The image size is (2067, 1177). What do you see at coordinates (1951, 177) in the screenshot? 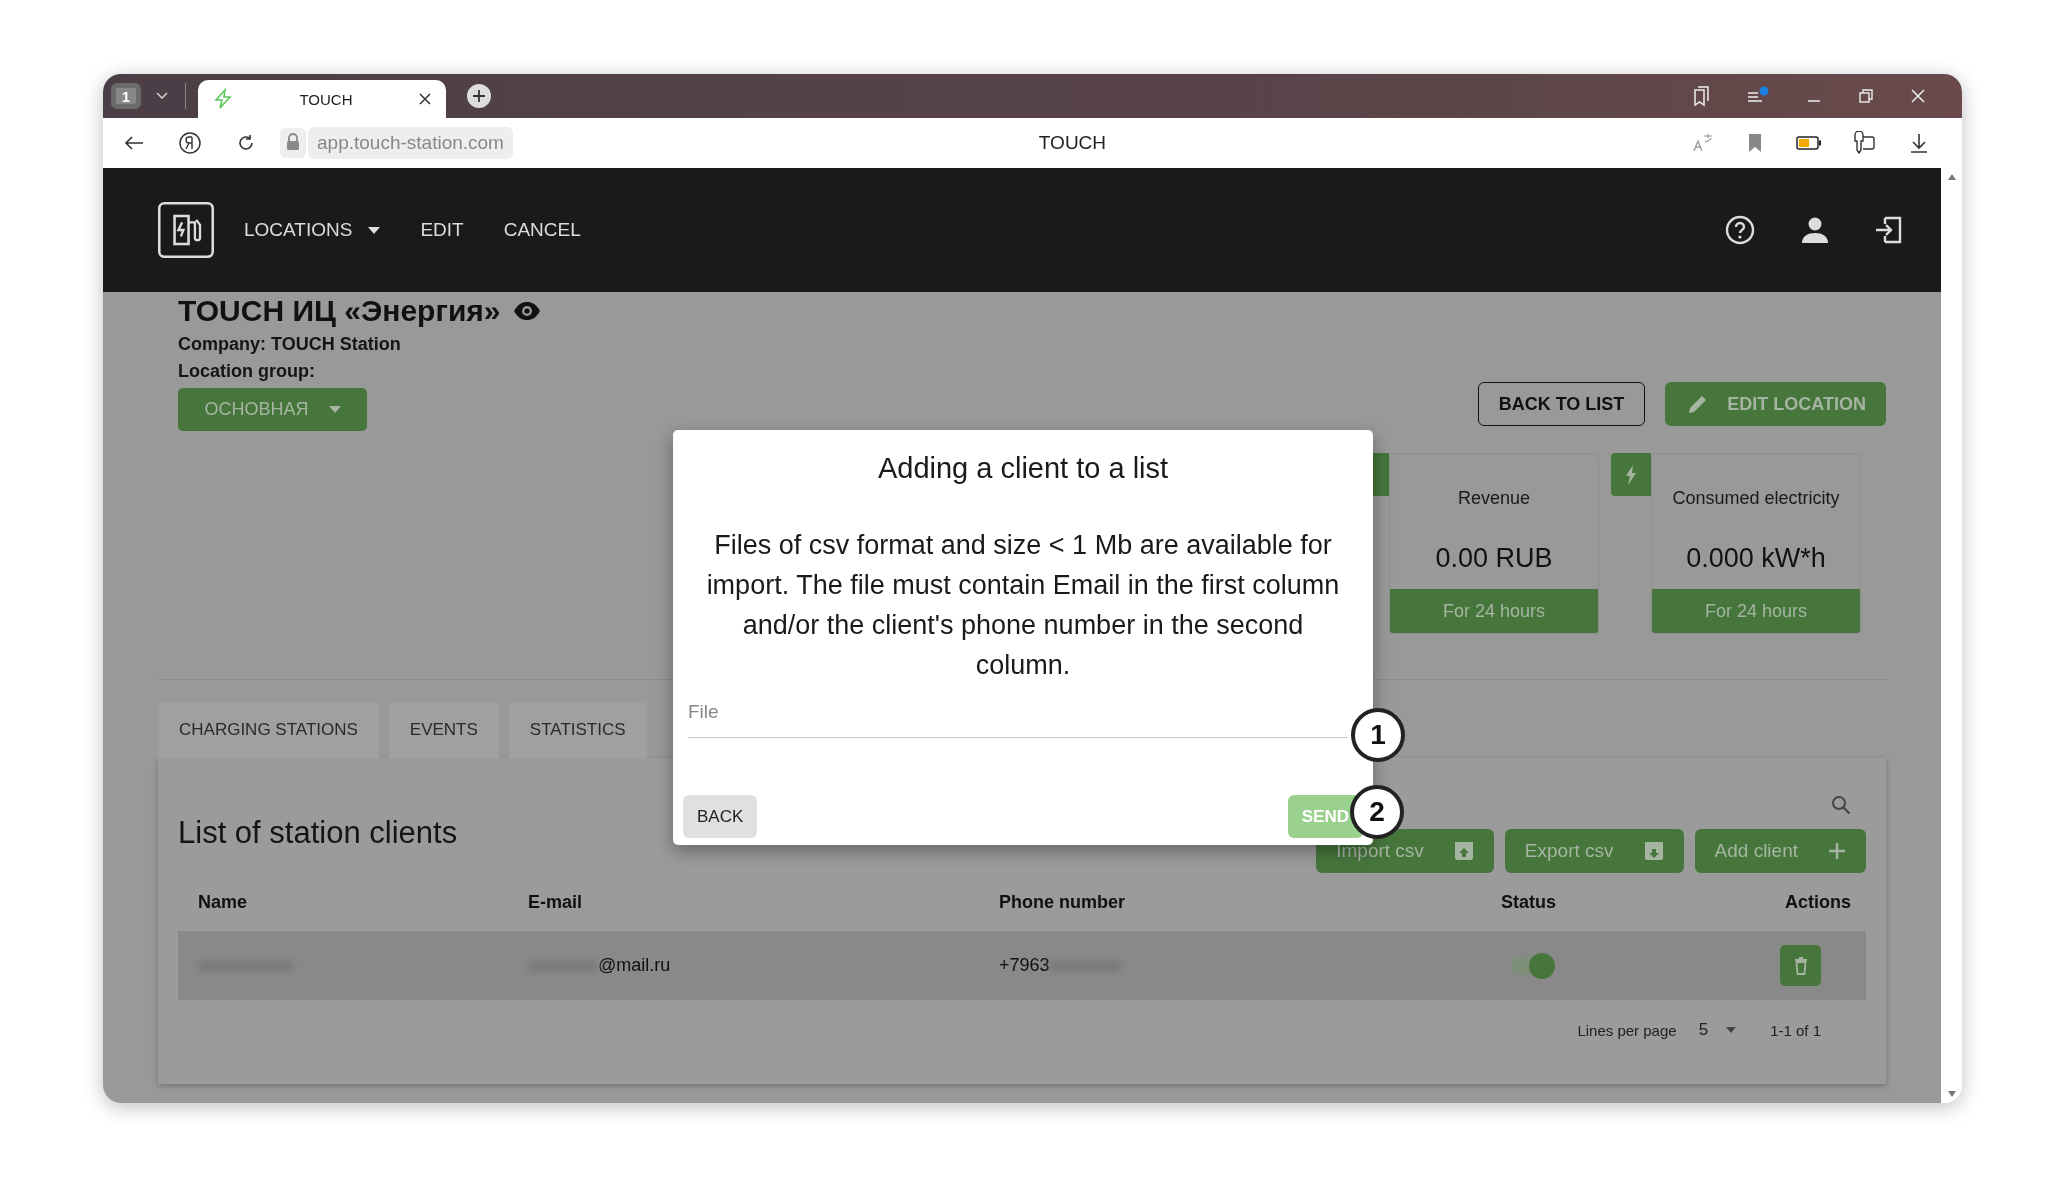
I see `scroll-up-icon` at bounding box center [1951, 177].